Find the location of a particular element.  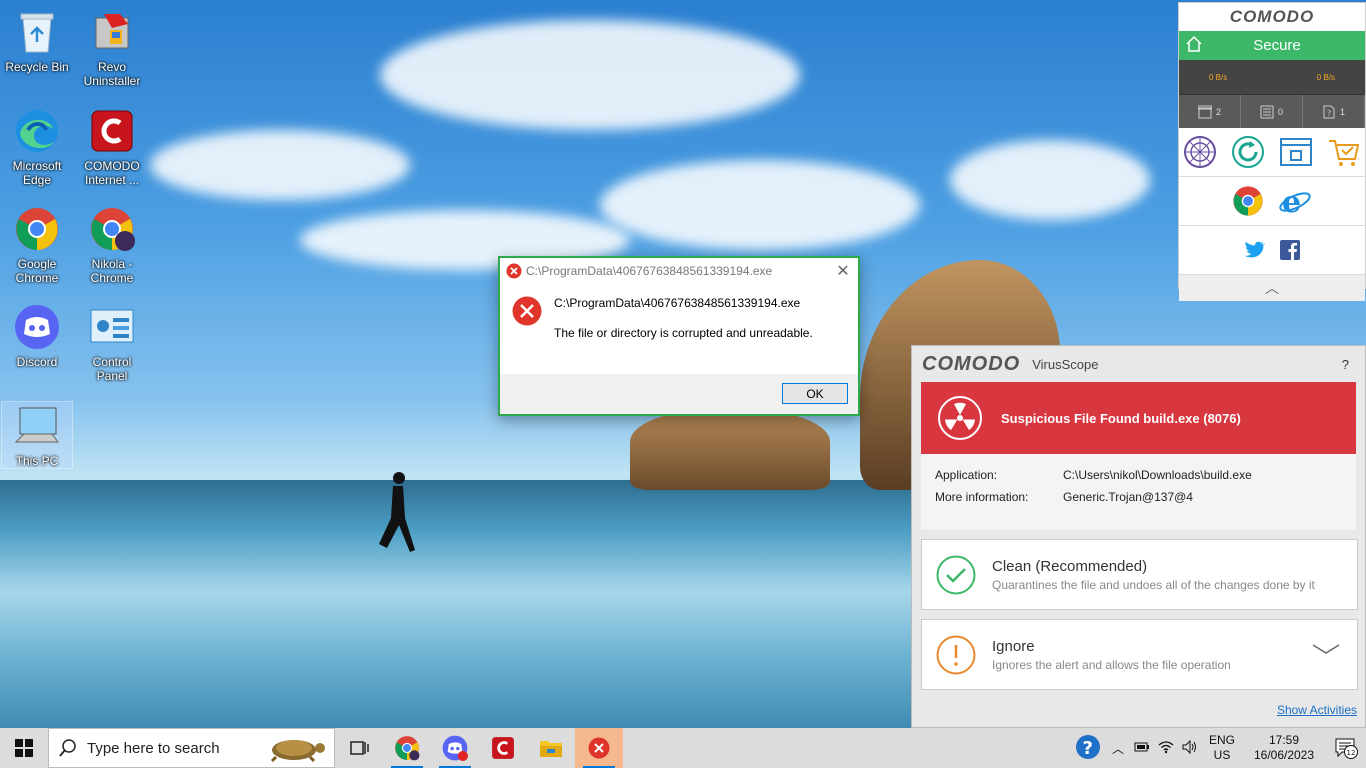

desktop-icon-control-panel: Control Panel is located at coordinates (112, 343).